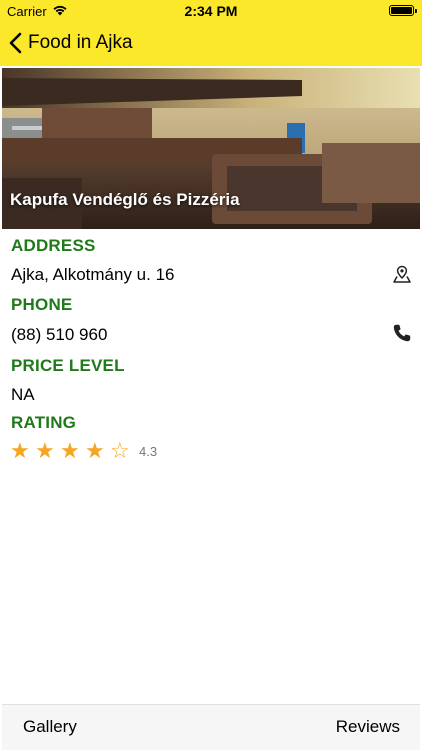  What do you see at coordinates (50, 727) in the screenshot?
I see `gallery-tab: Gallery` at bounding box center [50, 727].